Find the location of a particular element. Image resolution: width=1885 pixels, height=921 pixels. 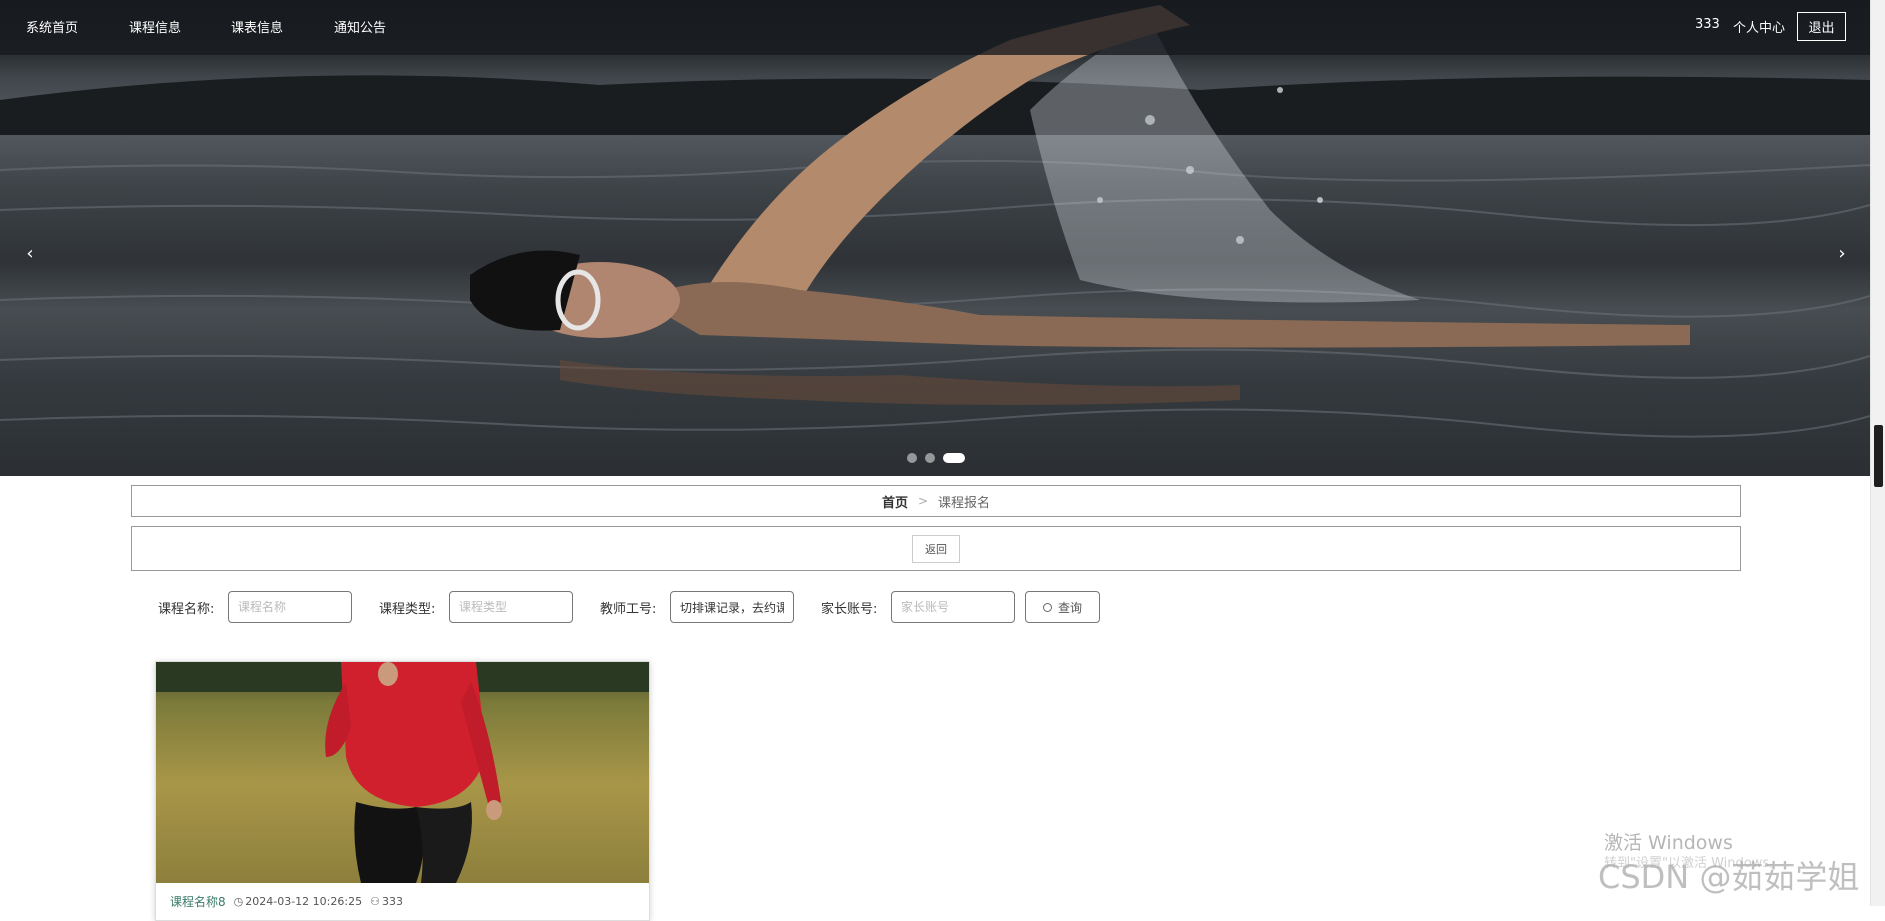

course-user: 333 is located at coordinates (392, 901).